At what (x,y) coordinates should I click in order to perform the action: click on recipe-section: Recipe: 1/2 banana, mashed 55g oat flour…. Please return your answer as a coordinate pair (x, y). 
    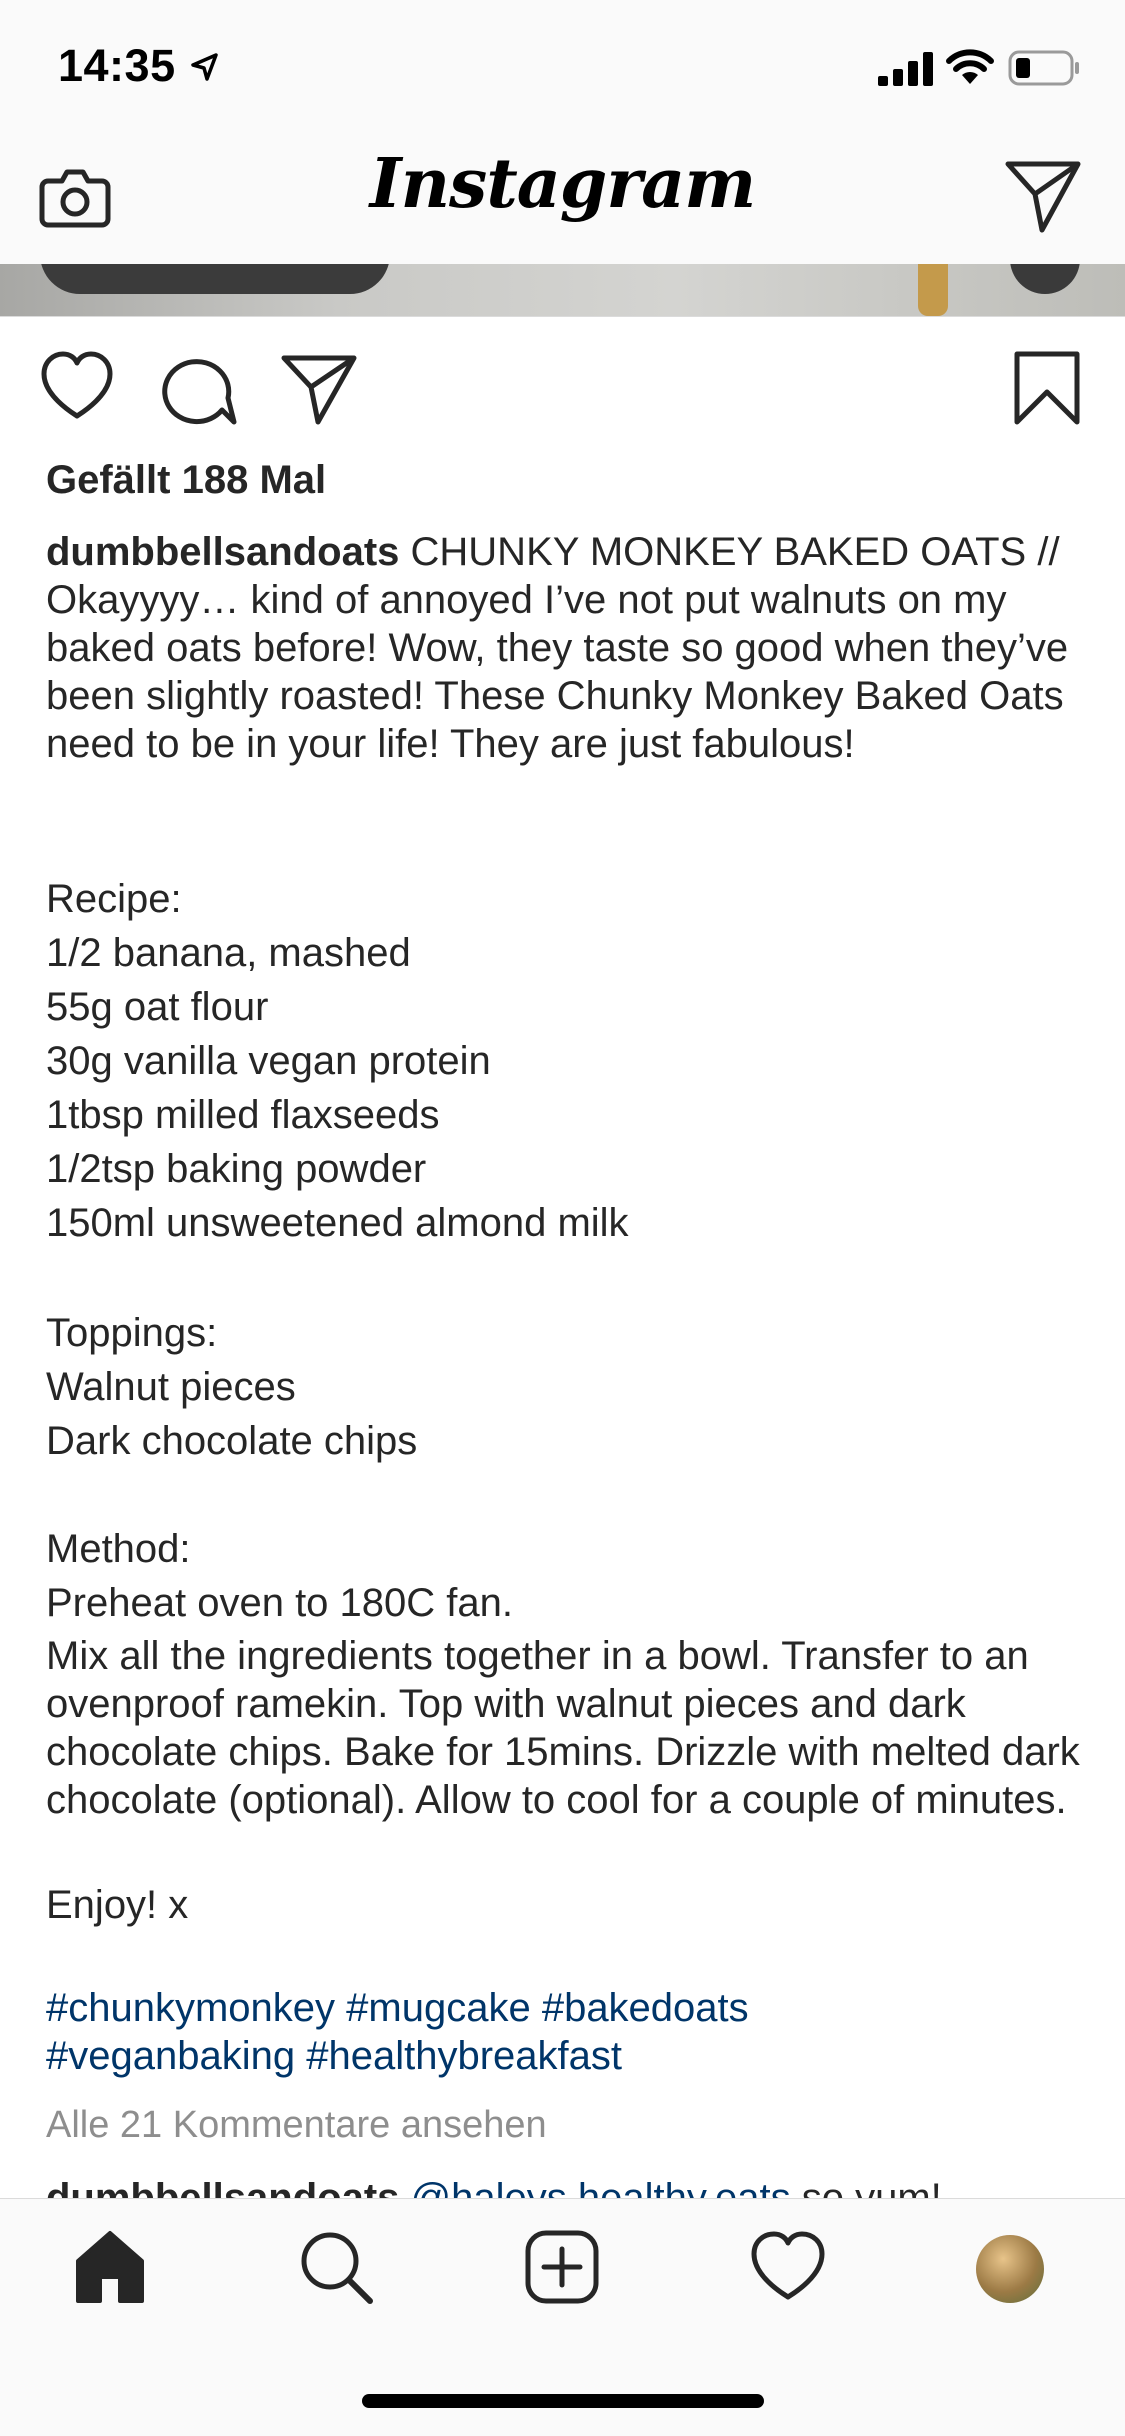
    Looking at the image, I should click on (566, 1061).